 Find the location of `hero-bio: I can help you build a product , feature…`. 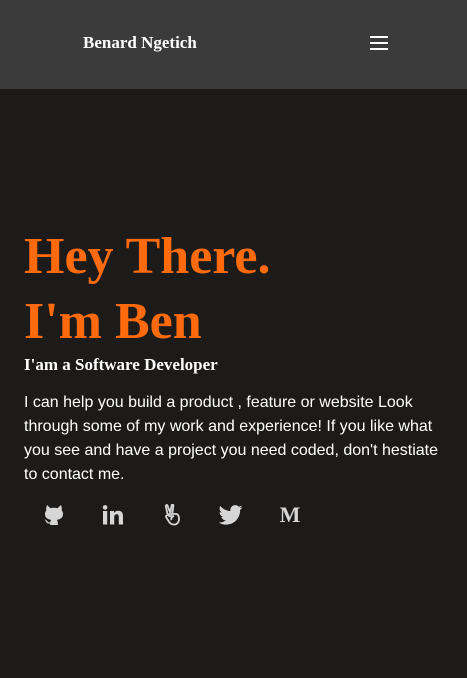

hero-bio: I can help you build a product , feature… is located at coordinates (231, 438).